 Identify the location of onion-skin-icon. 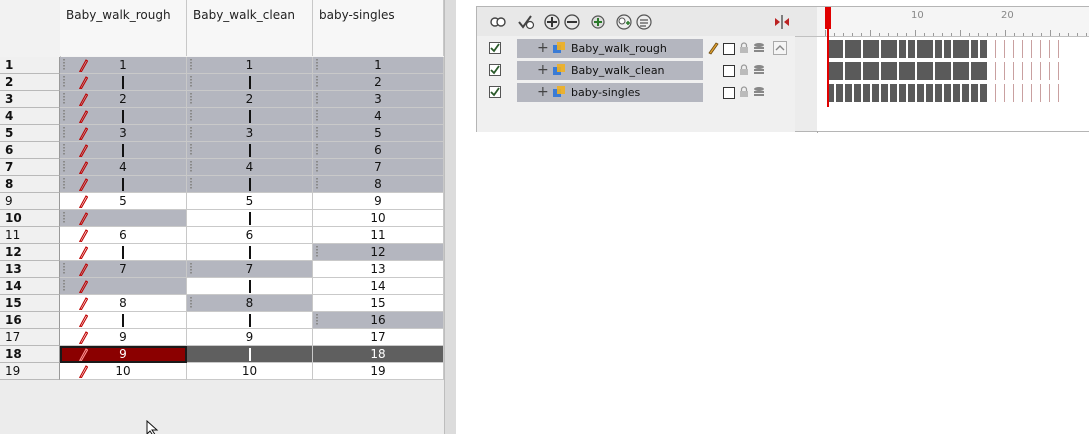
(498, 22).